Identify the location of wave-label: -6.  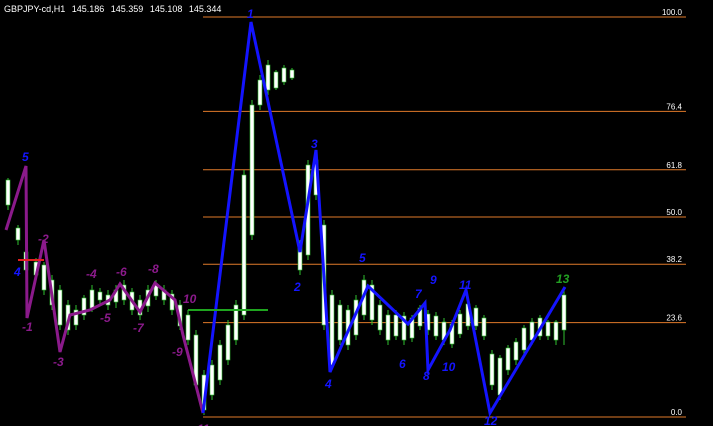
(121, 272).